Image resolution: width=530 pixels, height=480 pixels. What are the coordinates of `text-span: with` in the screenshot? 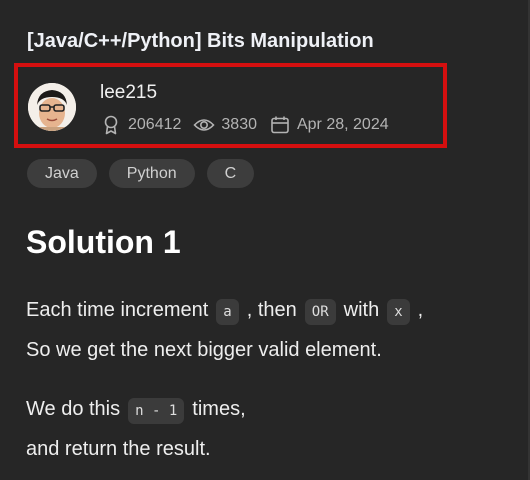 It's located at (361, 310).